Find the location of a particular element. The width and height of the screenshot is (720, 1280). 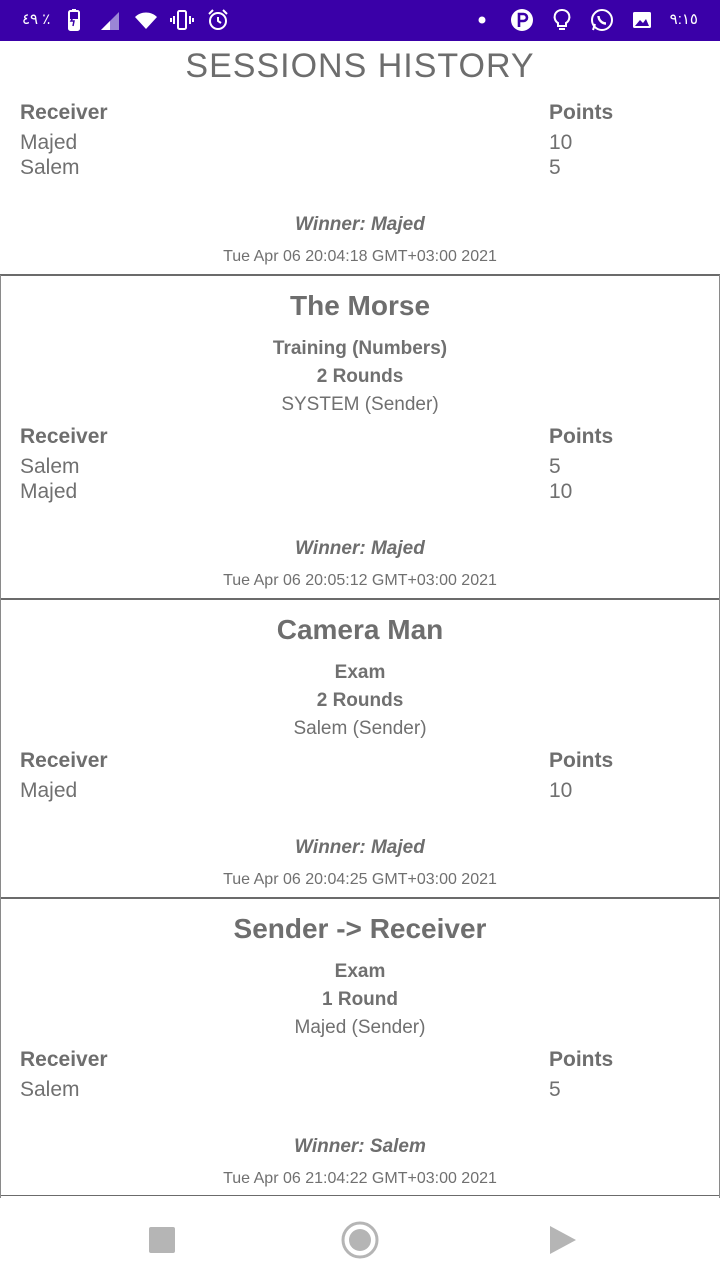

p-app-icon is located at coordinates (522, 20).